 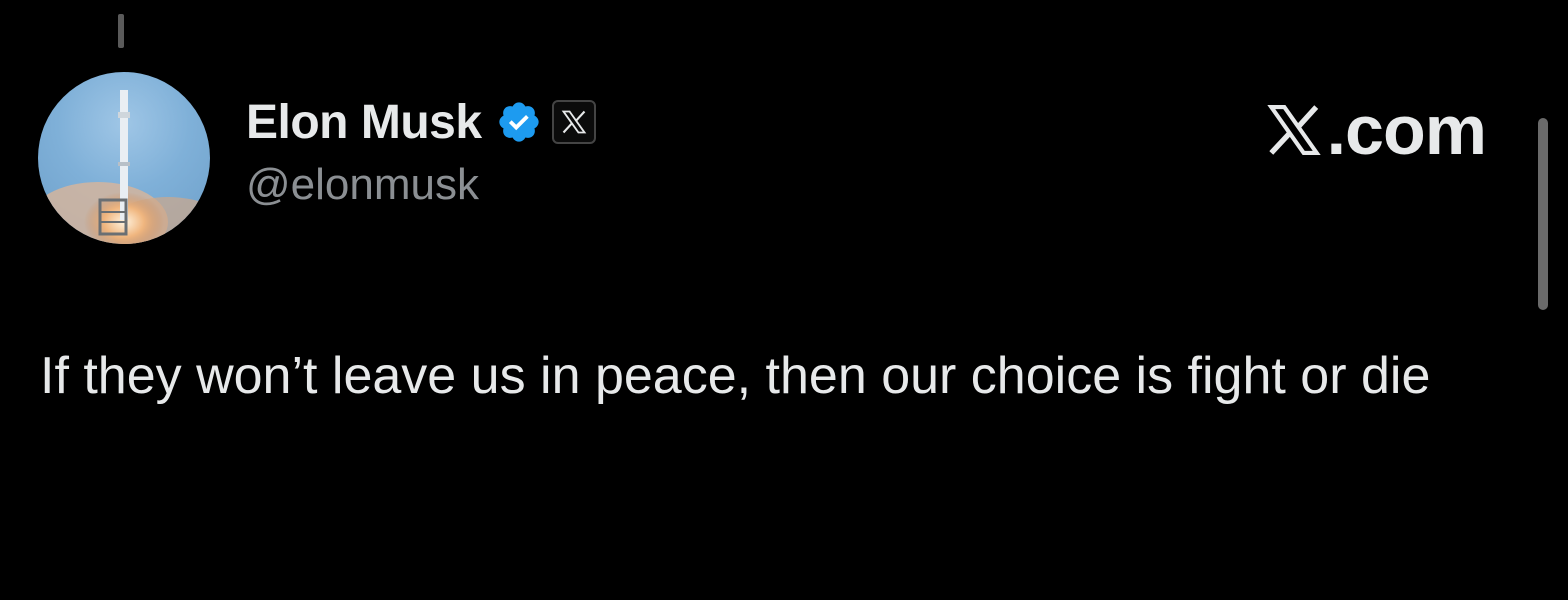 I want to click on x-logo-icon, so click(x=1293, y=130).